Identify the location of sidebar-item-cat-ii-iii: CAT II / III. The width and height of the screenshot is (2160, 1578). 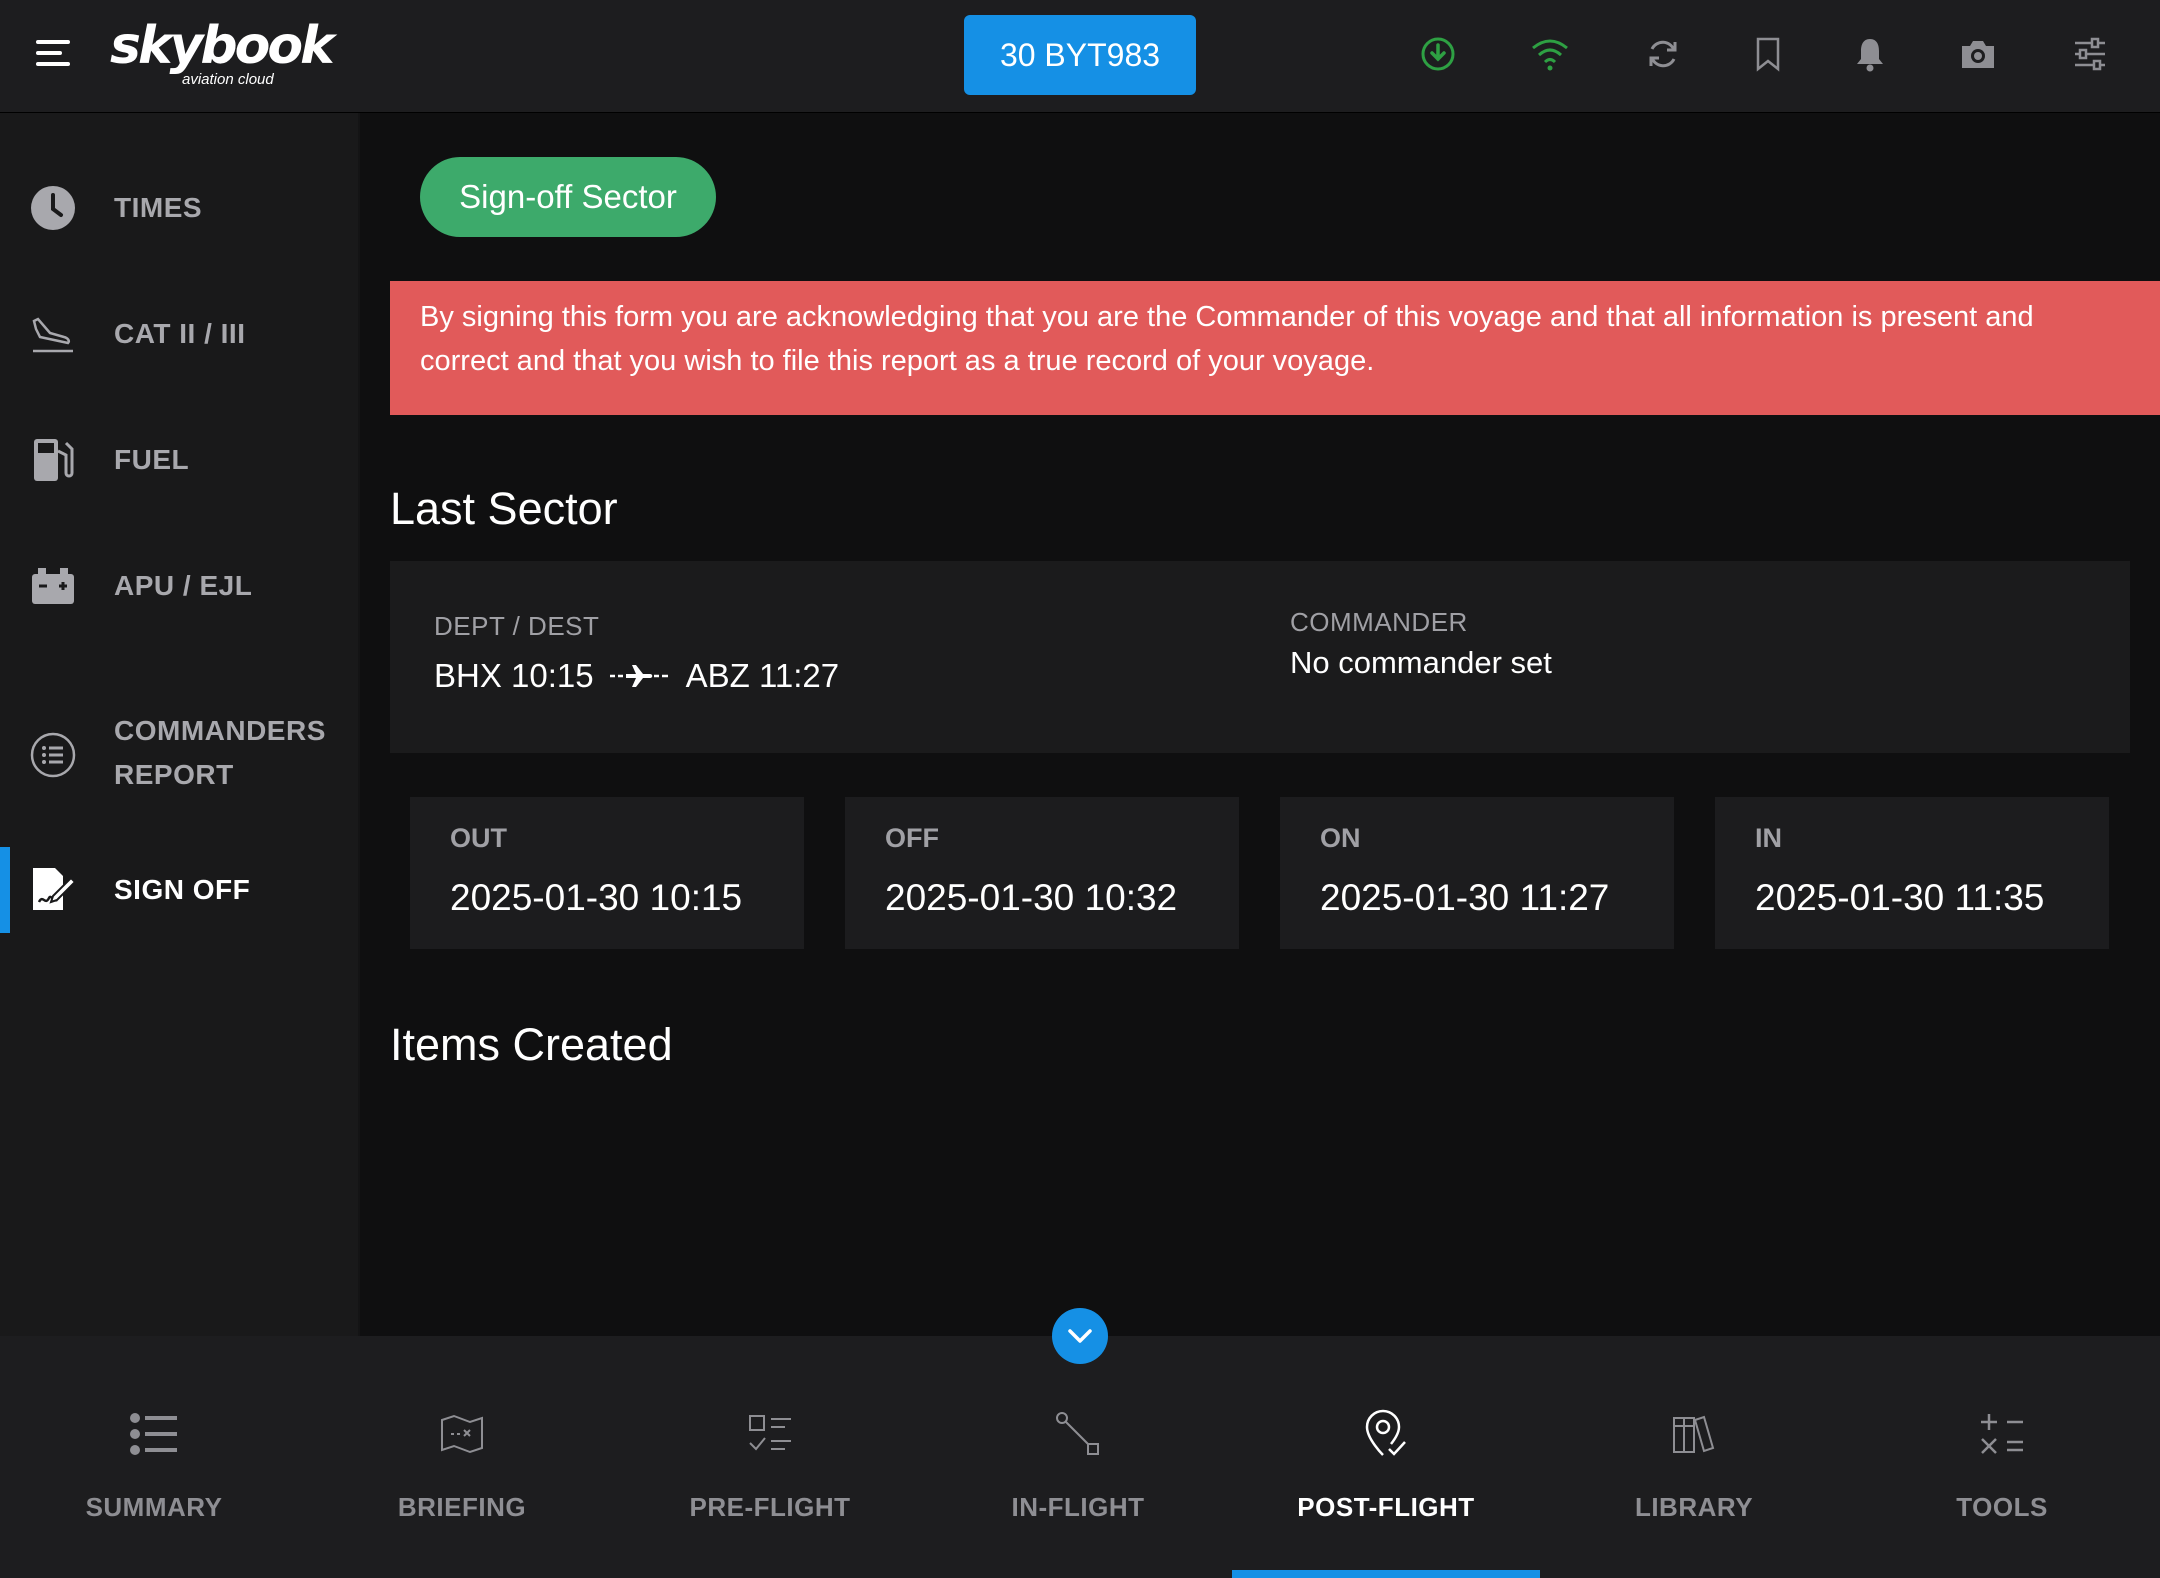
(179, 334).